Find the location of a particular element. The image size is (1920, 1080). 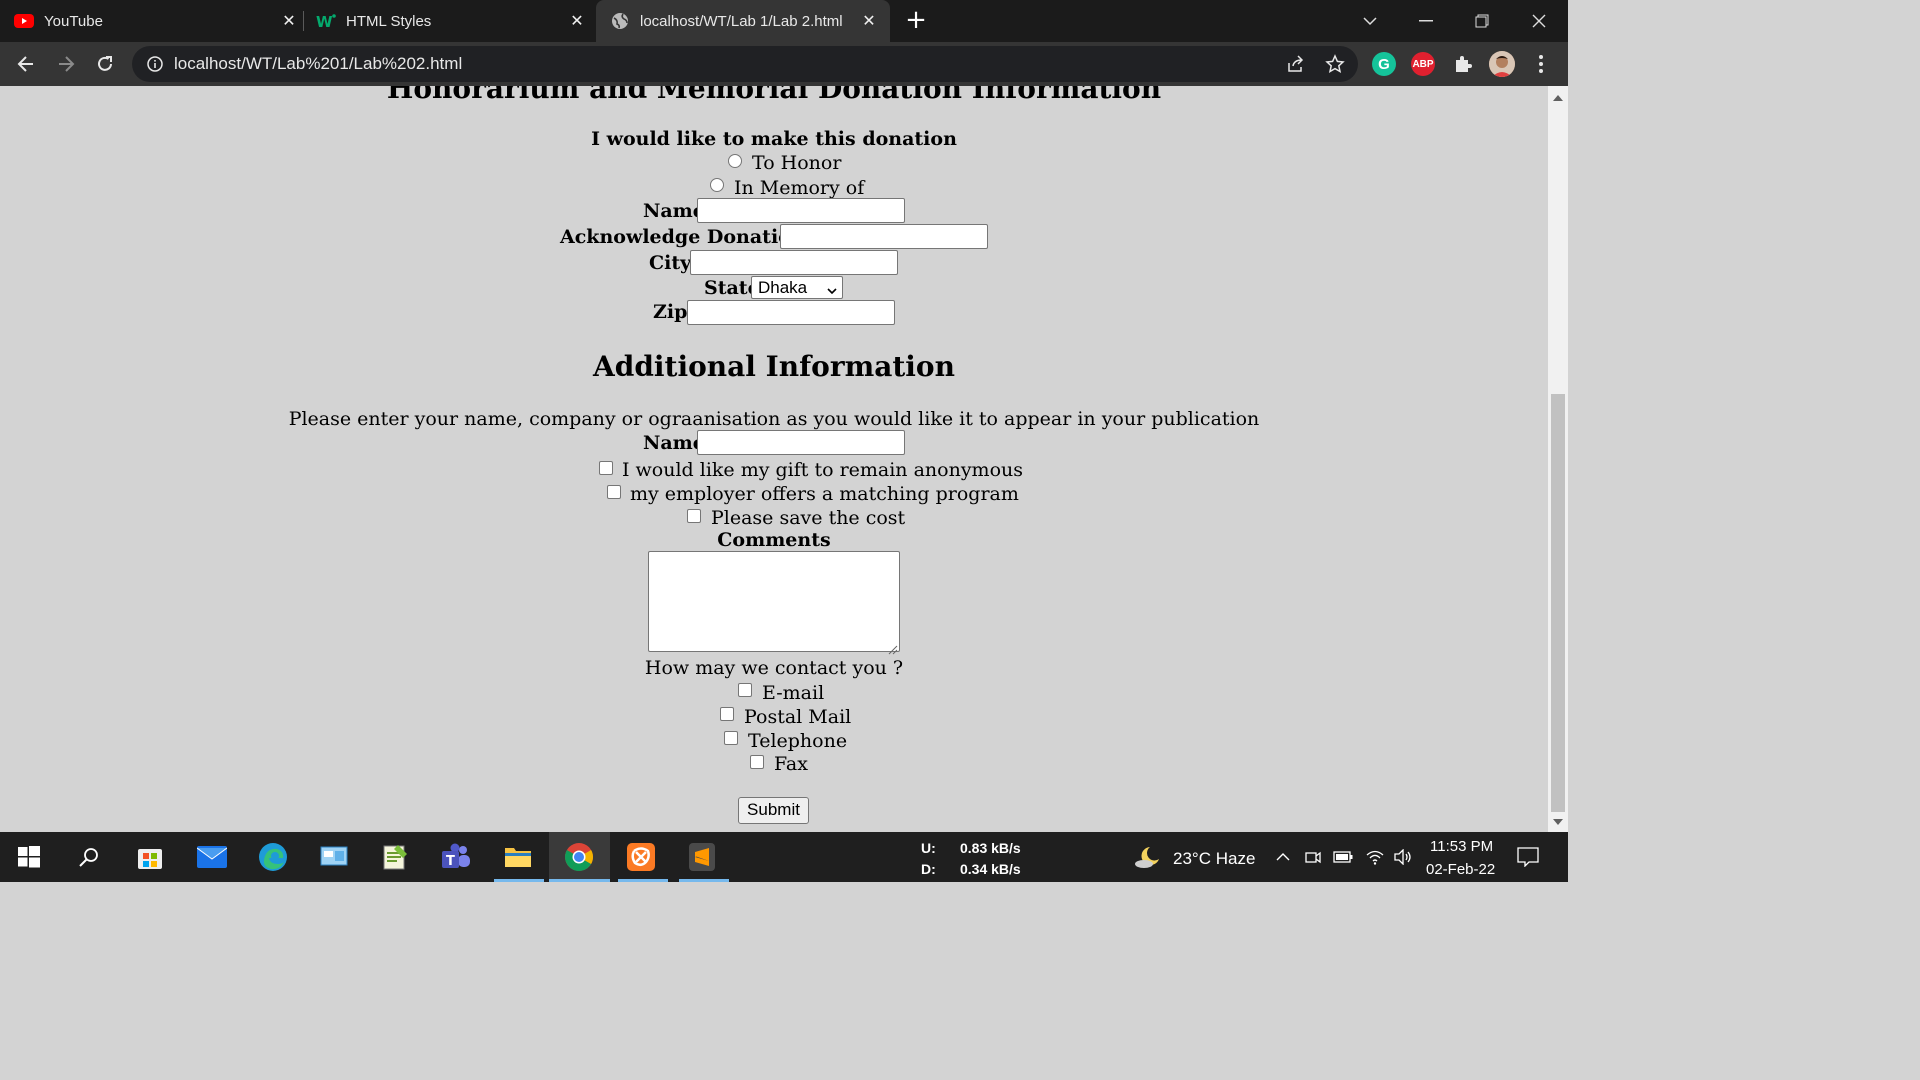

teams-icon: T is located at coordinates (456, 857).